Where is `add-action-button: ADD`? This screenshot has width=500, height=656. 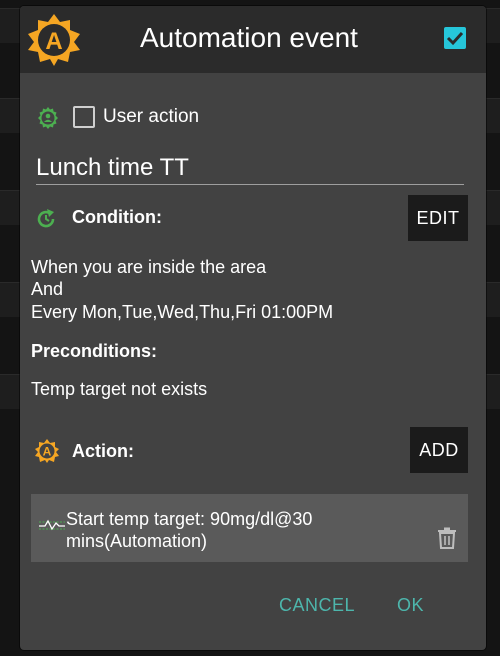 add-action-button: ADD is located at coordinates (439, 450).